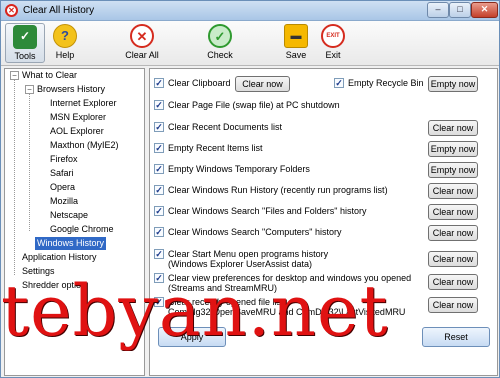 The image size is (500, 378). I want to click on reset-button: Reset, so click(456, 337).